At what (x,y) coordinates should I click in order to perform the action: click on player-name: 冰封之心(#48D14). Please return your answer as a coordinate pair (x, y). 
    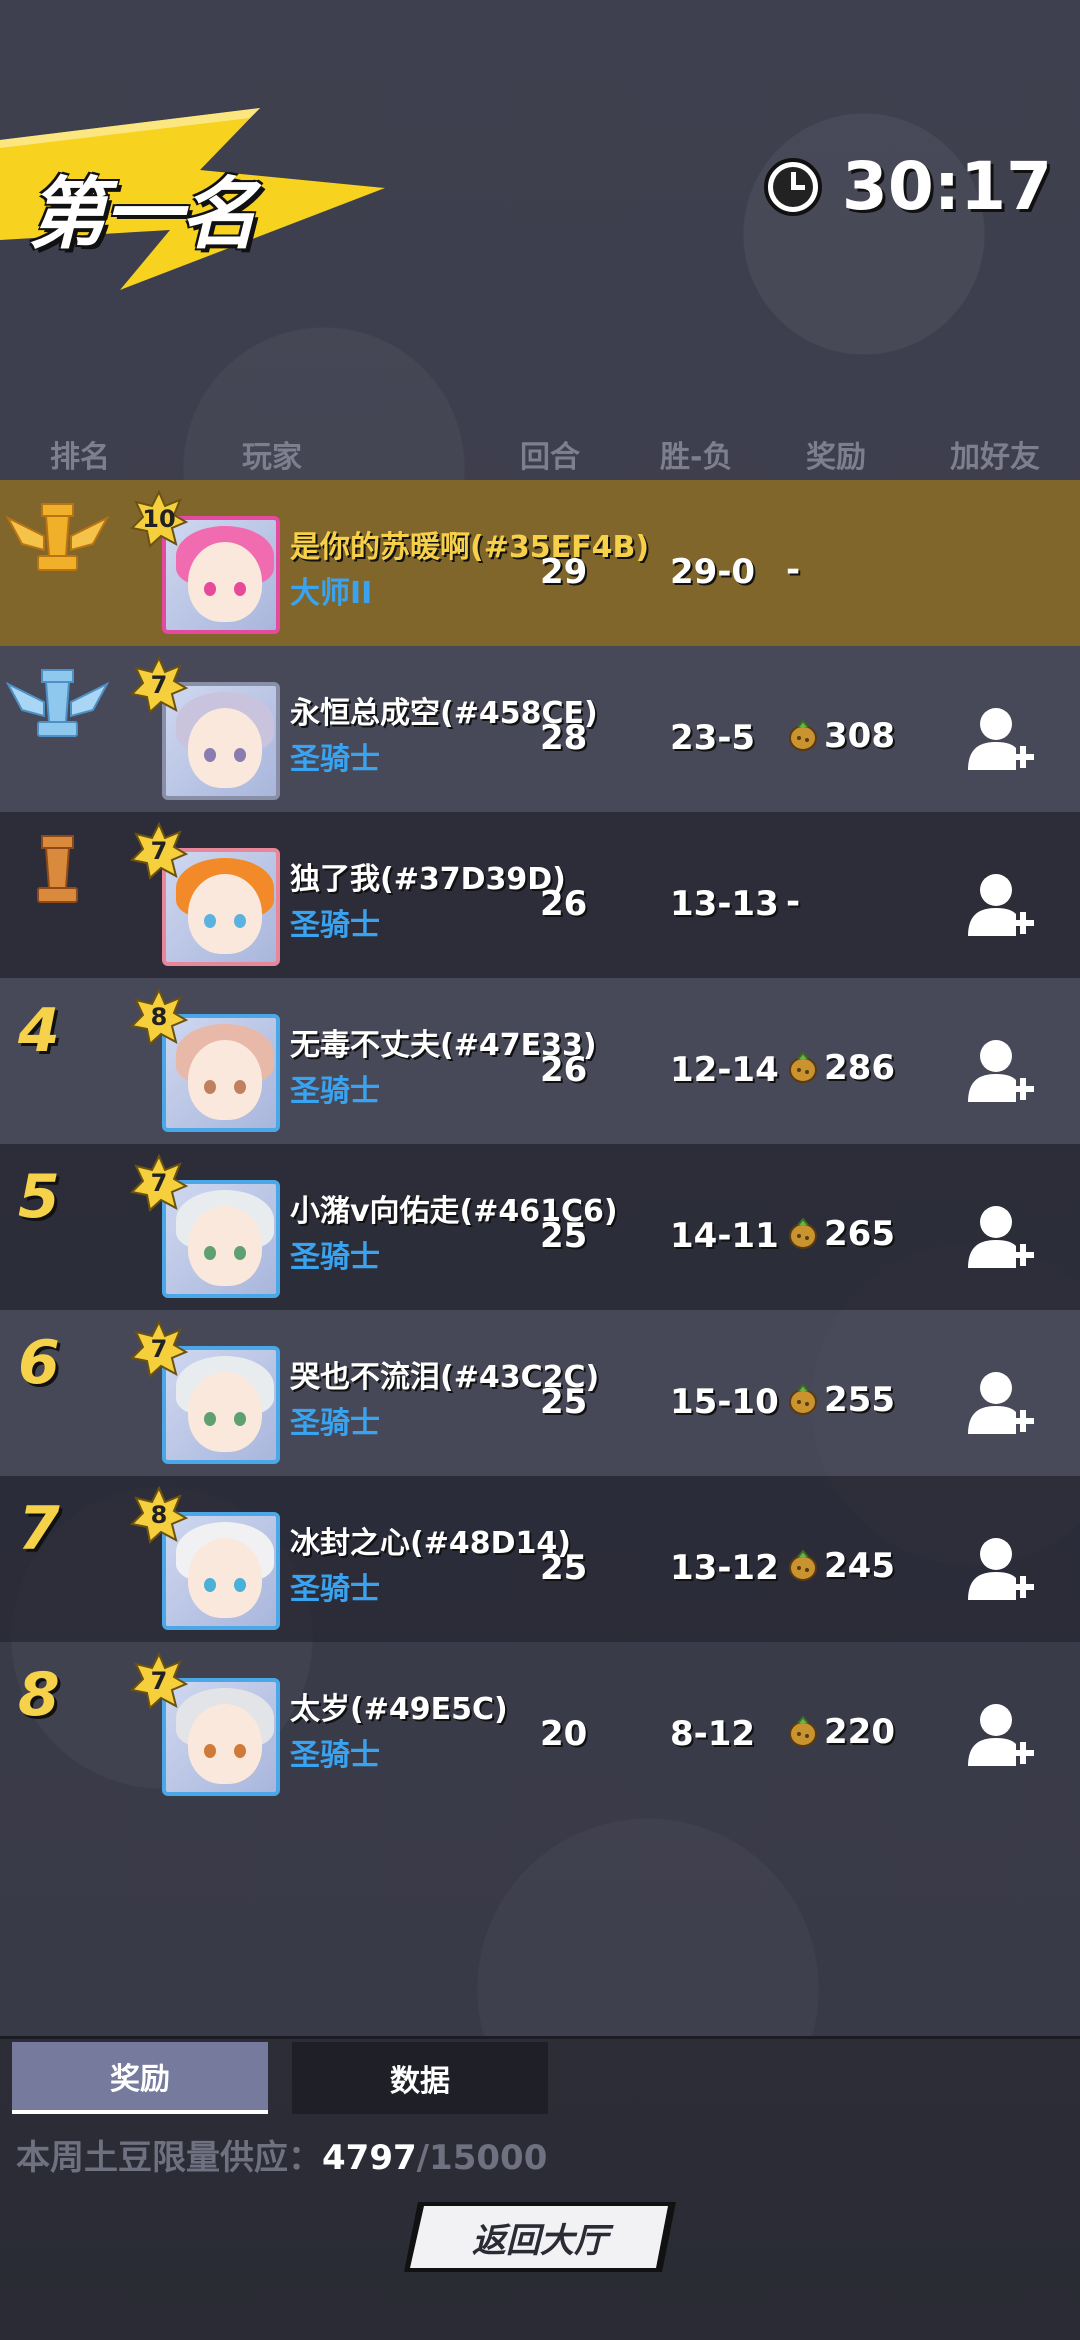
    Looking at the image, I should click on (430, 1543).